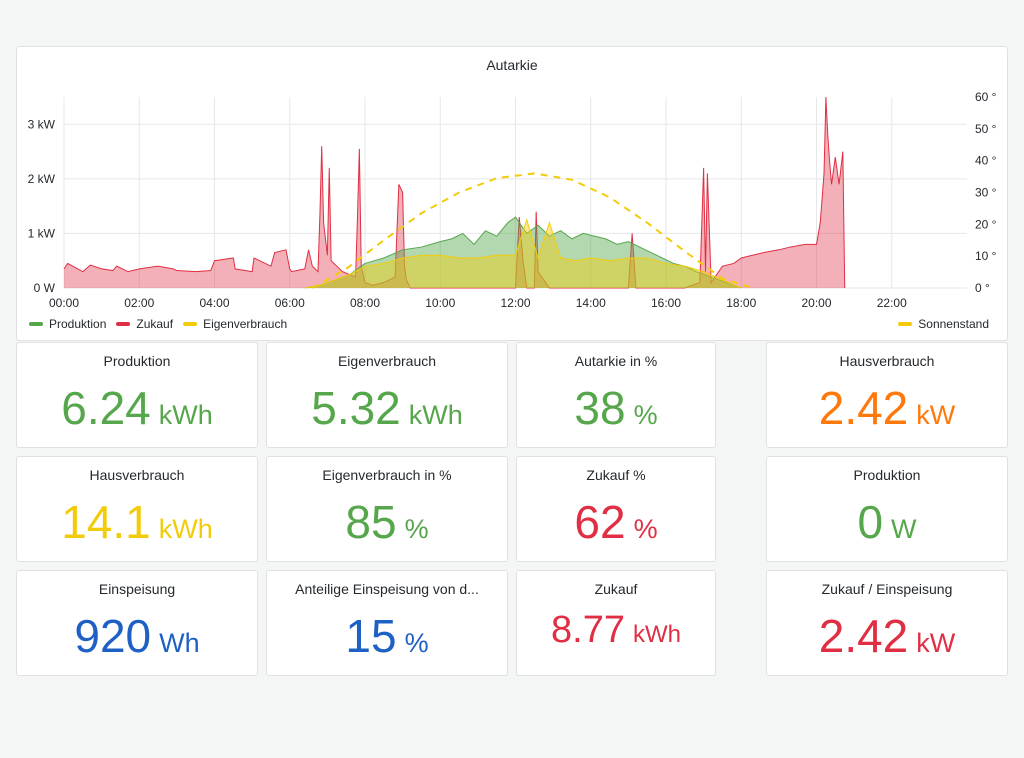 The width and height of the screenshot is (1024, 758). What do you see at coordinates (440, 303) in the screenshot?
I see `x-tick-label: 10:00` at bounding box center [440, 303].